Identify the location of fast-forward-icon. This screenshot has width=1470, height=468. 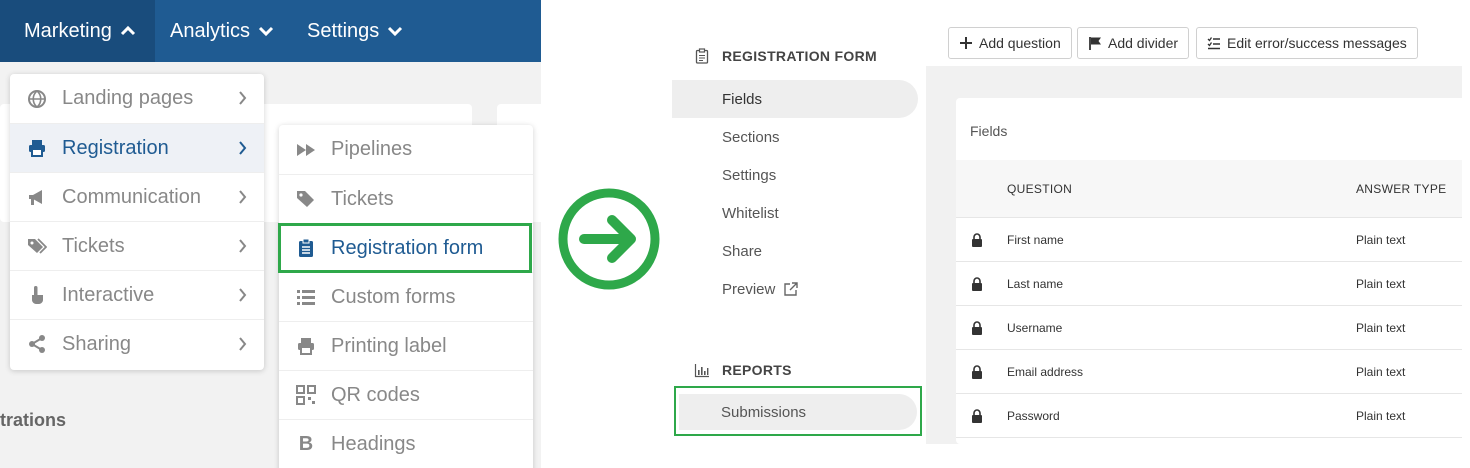
(306, 150).